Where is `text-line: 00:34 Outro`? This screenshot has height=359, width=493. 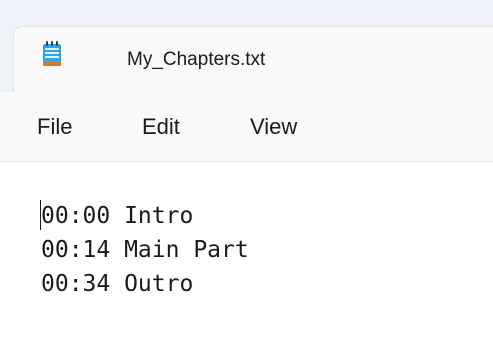
text-line: 00:34 Outro is located at coordinates (117, 284).